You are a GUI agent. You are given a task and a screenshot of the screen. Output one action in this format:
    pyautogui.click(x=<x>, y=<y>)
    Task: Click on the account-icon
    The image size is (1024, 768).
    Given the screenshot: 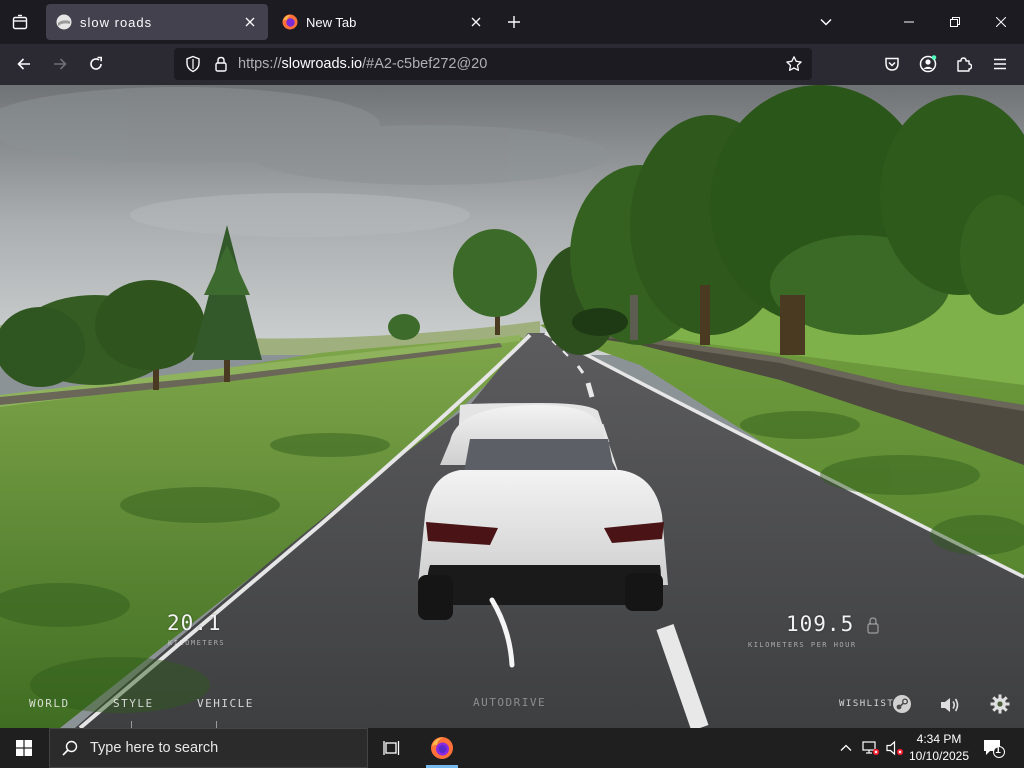 What is the action you would take?
    pyautogui.click(x=928, y=64)
    